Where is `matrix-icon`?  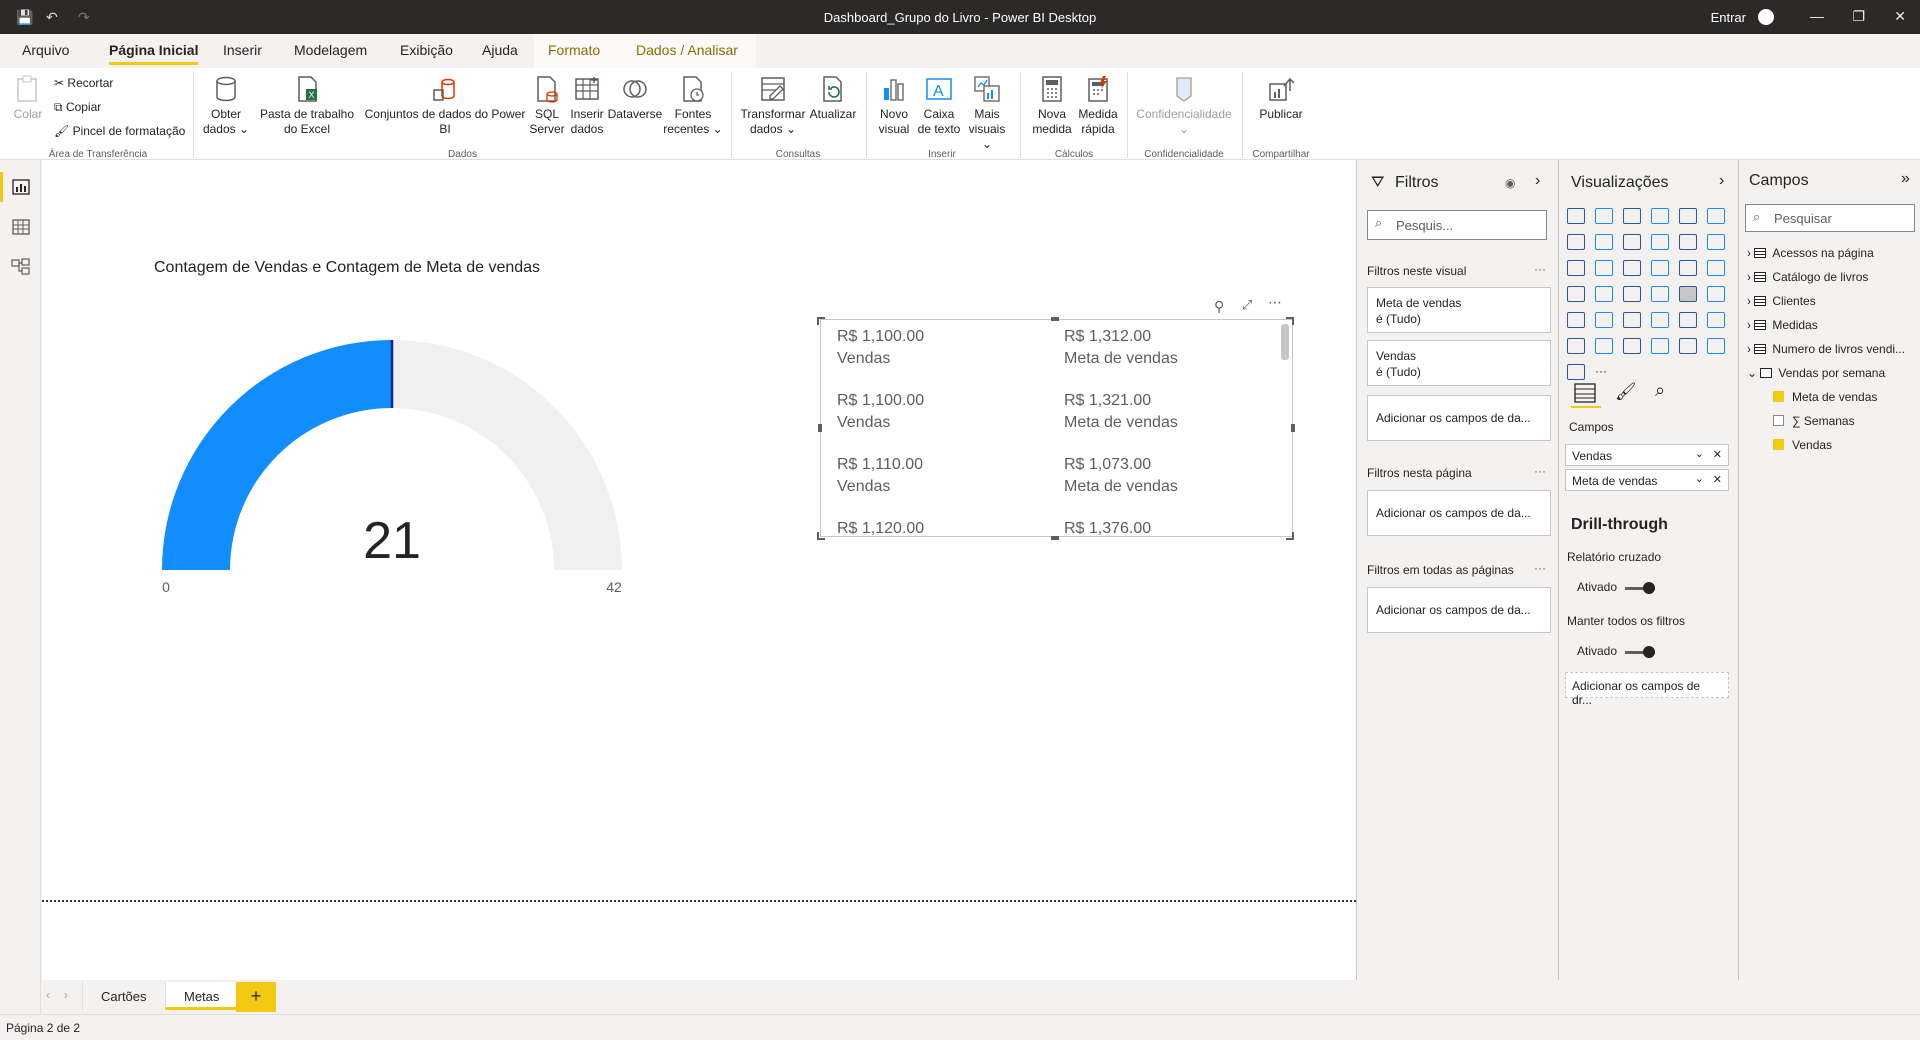 matrix-icon is located at coordinates (1632, 320).